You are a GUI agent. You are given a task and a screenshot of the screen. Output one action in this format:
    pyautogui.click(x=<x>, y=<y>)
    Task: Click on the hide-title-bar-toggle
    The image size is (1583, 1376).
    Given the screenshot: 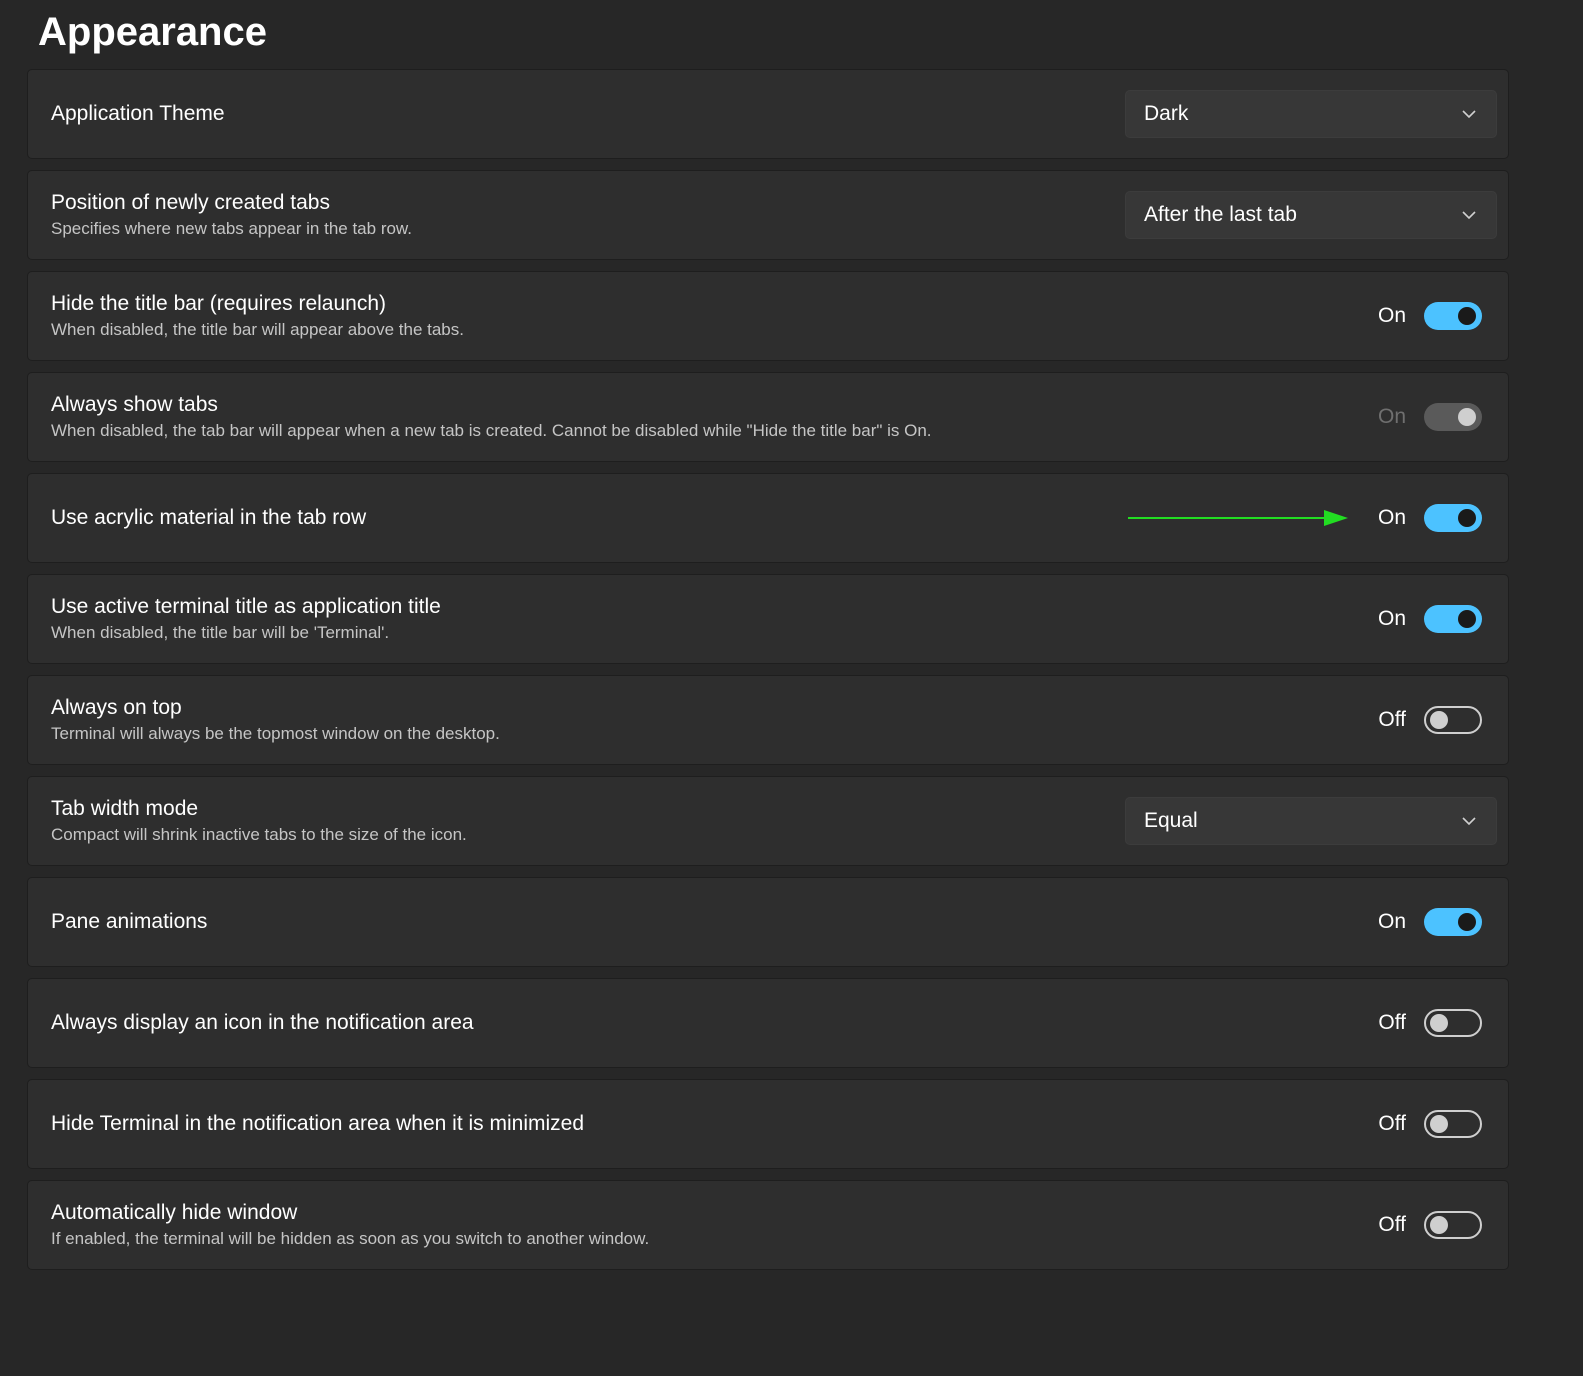 What is the action you would take?
    pyautogui.click(x=1453, y=316)
    